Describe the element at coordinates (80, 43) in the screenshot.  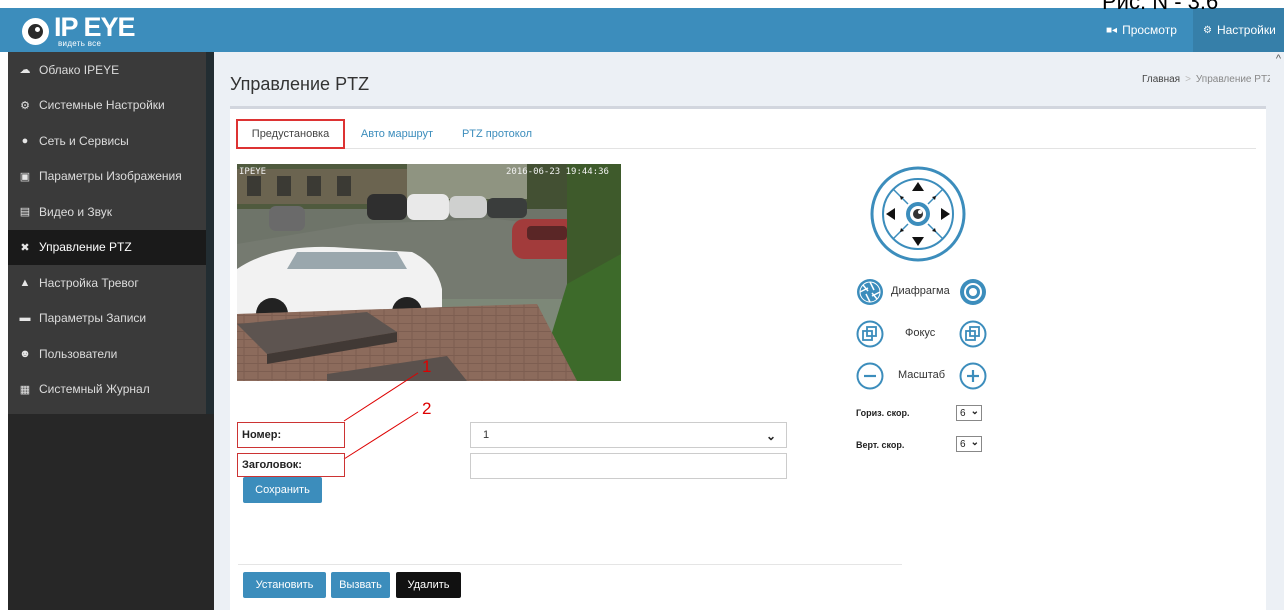
I see `logo-subtitle: видеть все` at that location.